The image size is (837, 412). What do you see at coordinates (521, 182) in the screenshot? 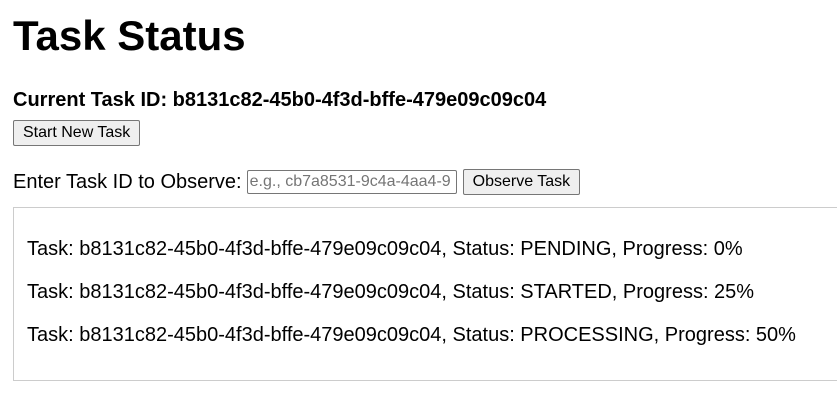
I see `observe-task-button: Observe Task` at bounding box center [521, 182].